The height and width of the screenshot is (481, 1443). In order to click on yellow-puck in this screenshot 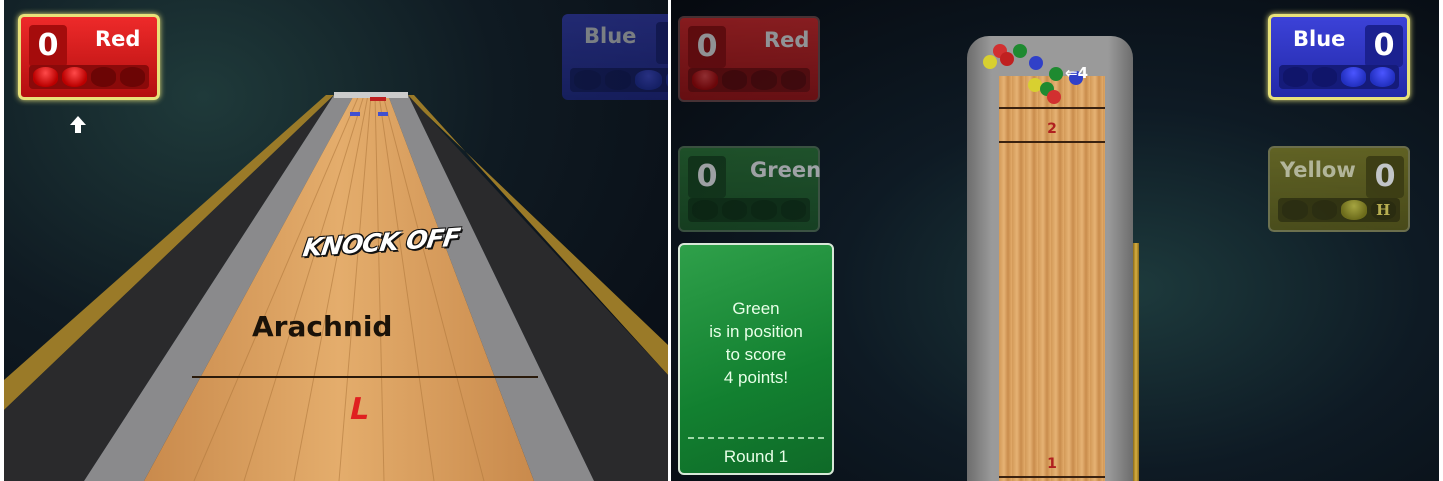, I will do `click(990, 62)`.